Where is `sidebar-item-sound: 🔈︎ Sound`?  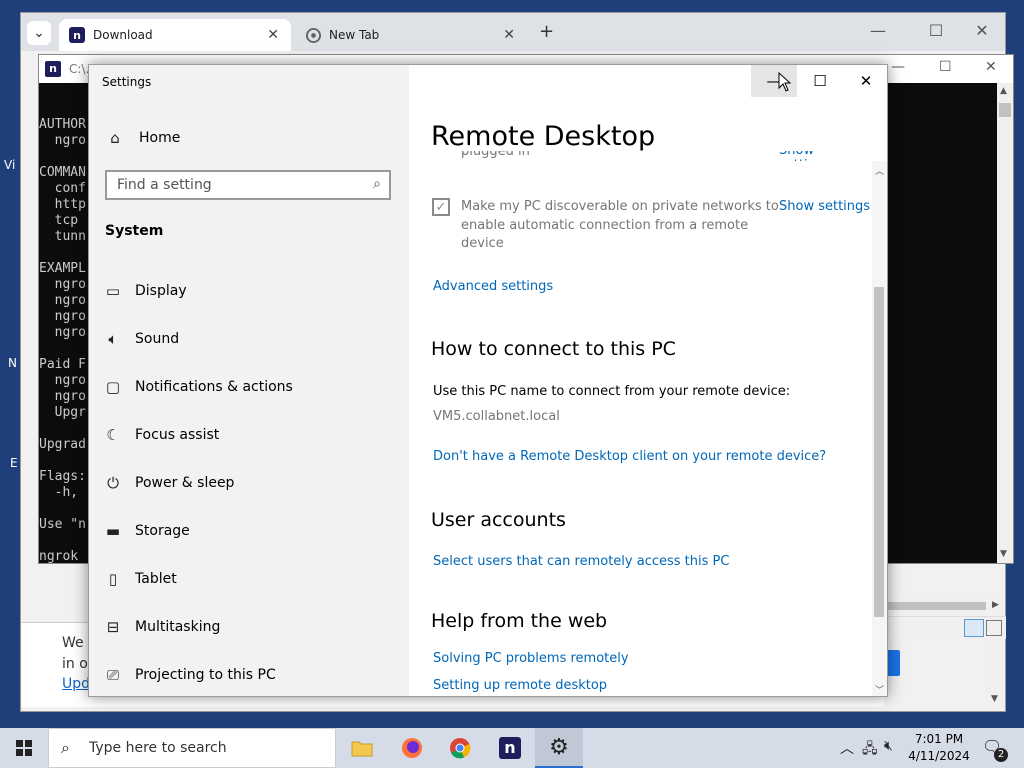 sidebar-item-sound: 🔈︎ Sound is located at coordinates (249, 339).